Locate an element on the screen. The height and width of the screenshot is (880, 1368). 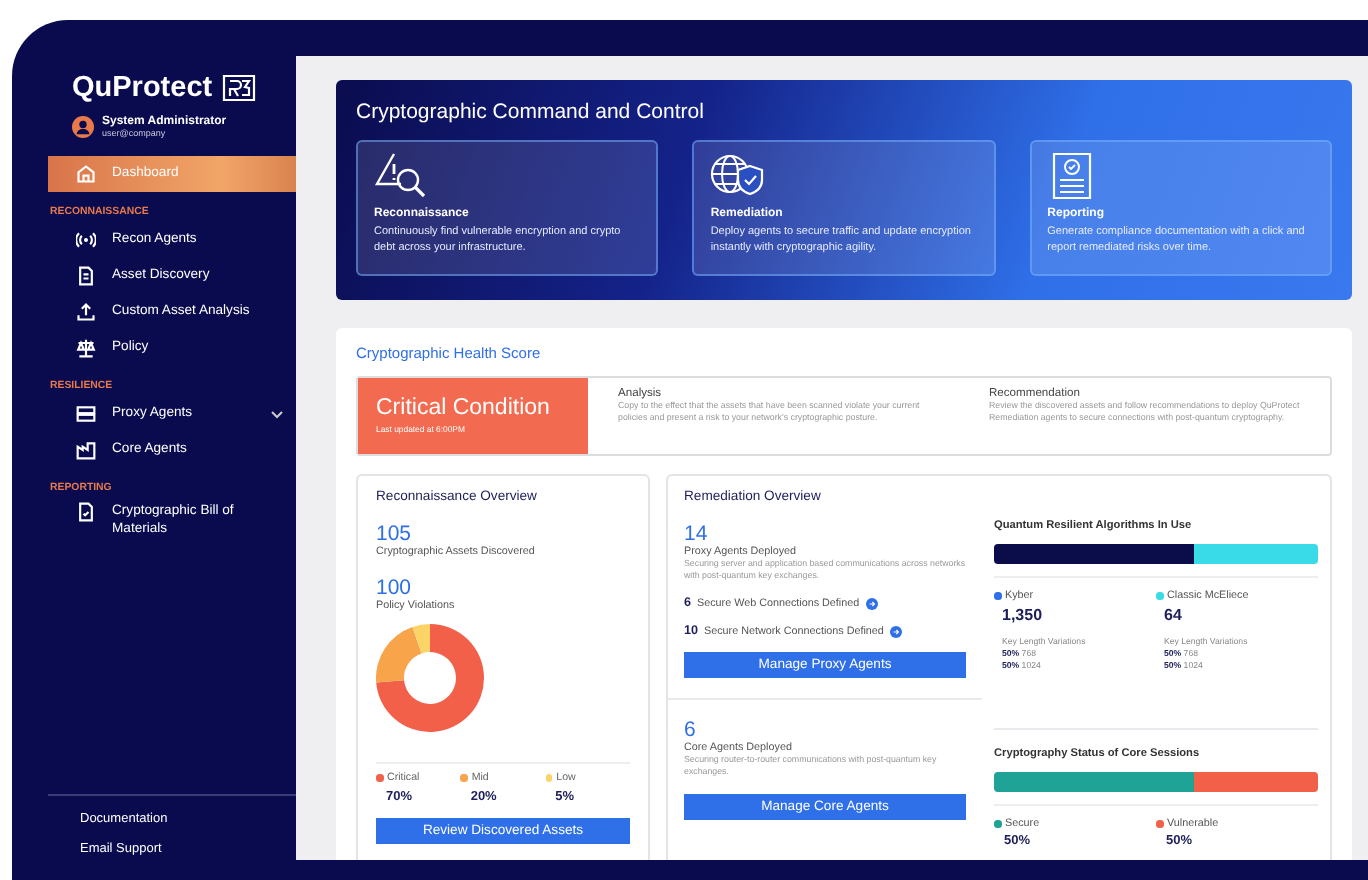
app-logo: QuProtect is located at coordinates (142, 88).